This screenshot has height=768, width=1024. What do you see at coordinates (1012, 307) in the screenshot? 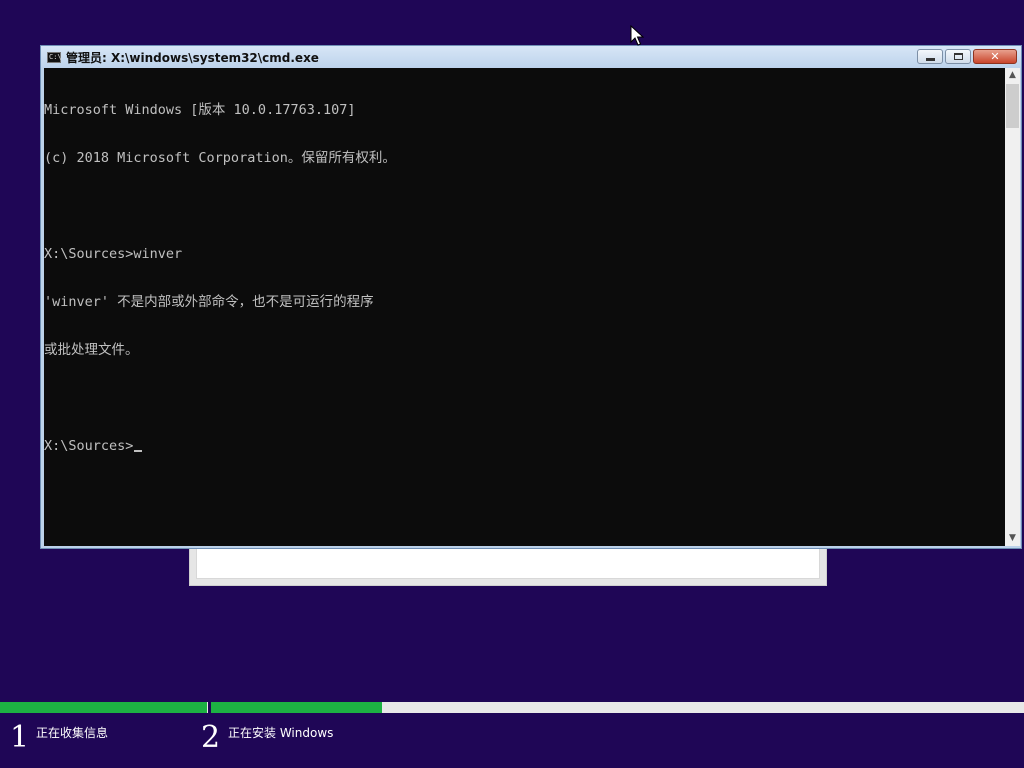
I see `vertical-scrollbar: ▲ ▼` at bounding box center [1012, 307].